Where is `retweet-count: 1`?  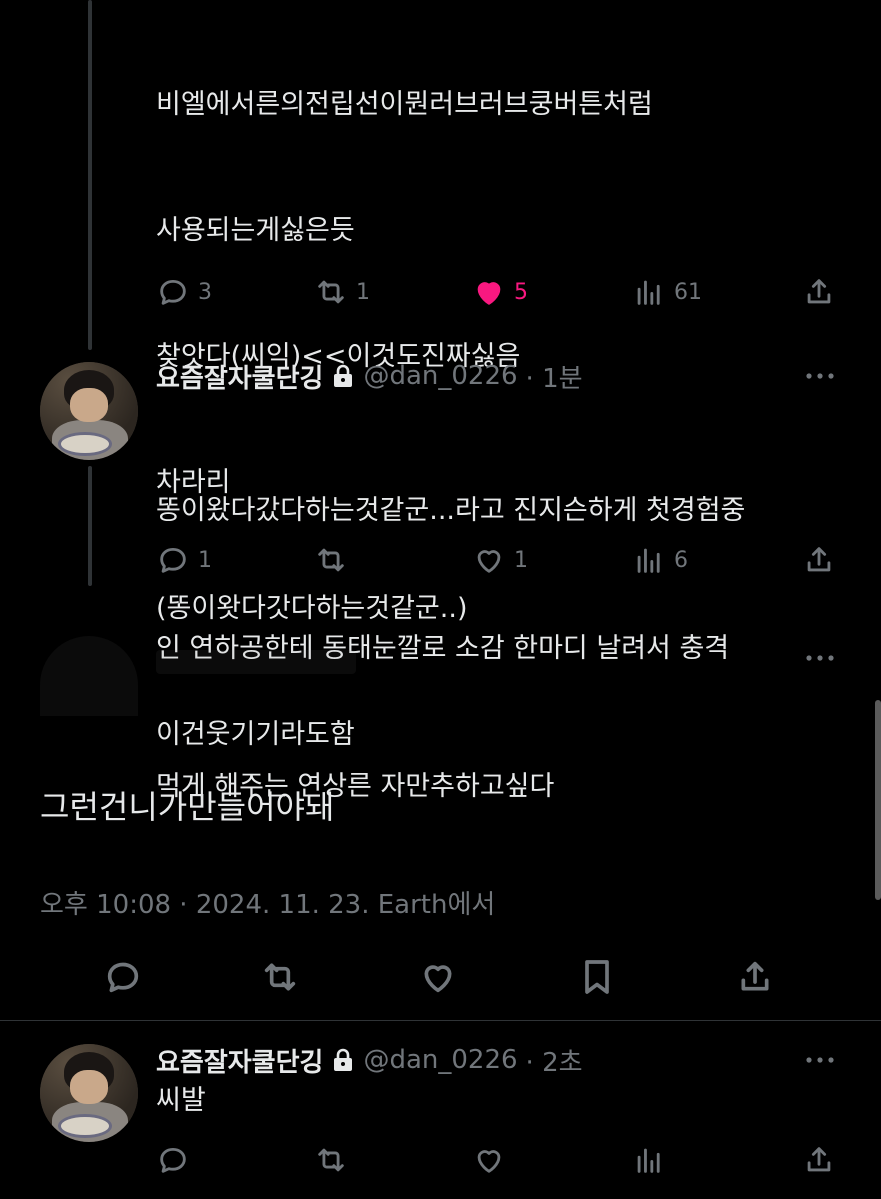 retweet-count: 1 is located at coordinates (363, 292).